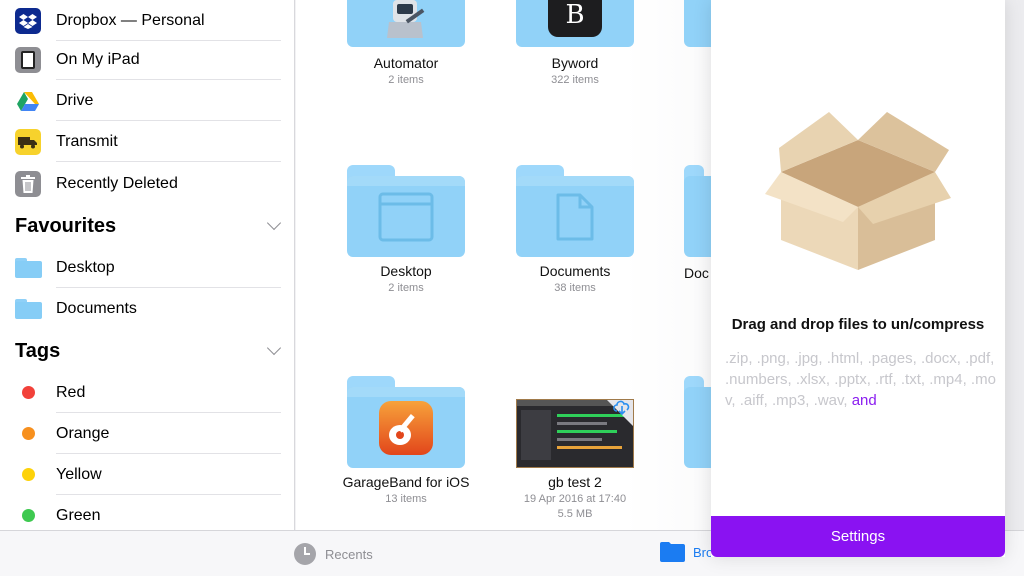  What do you see at coordinates (28, 516) in the screenshot?
I see `green-tag-dot-icon` at bounding box center [28, 516].